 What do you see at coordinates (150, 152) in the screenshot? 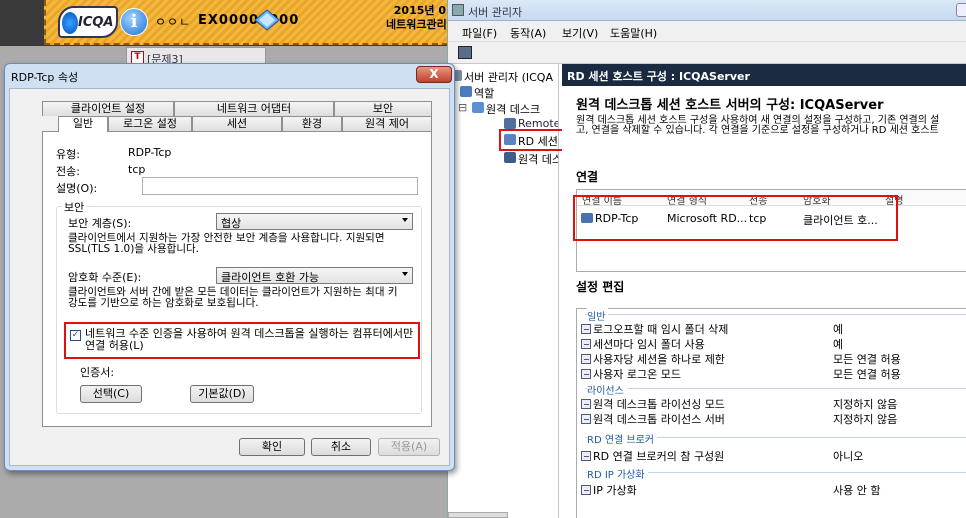
I see `type-value: RDP-Tcp` at bounding box center [150, 152].